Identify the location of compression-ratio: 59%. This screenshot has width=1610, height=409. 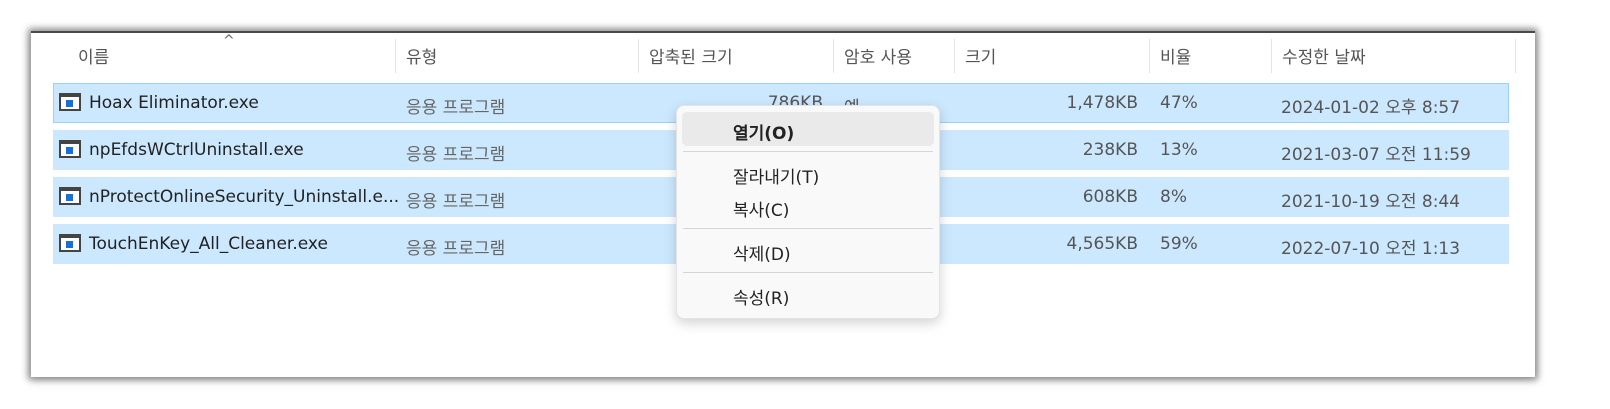
(1179, 244).